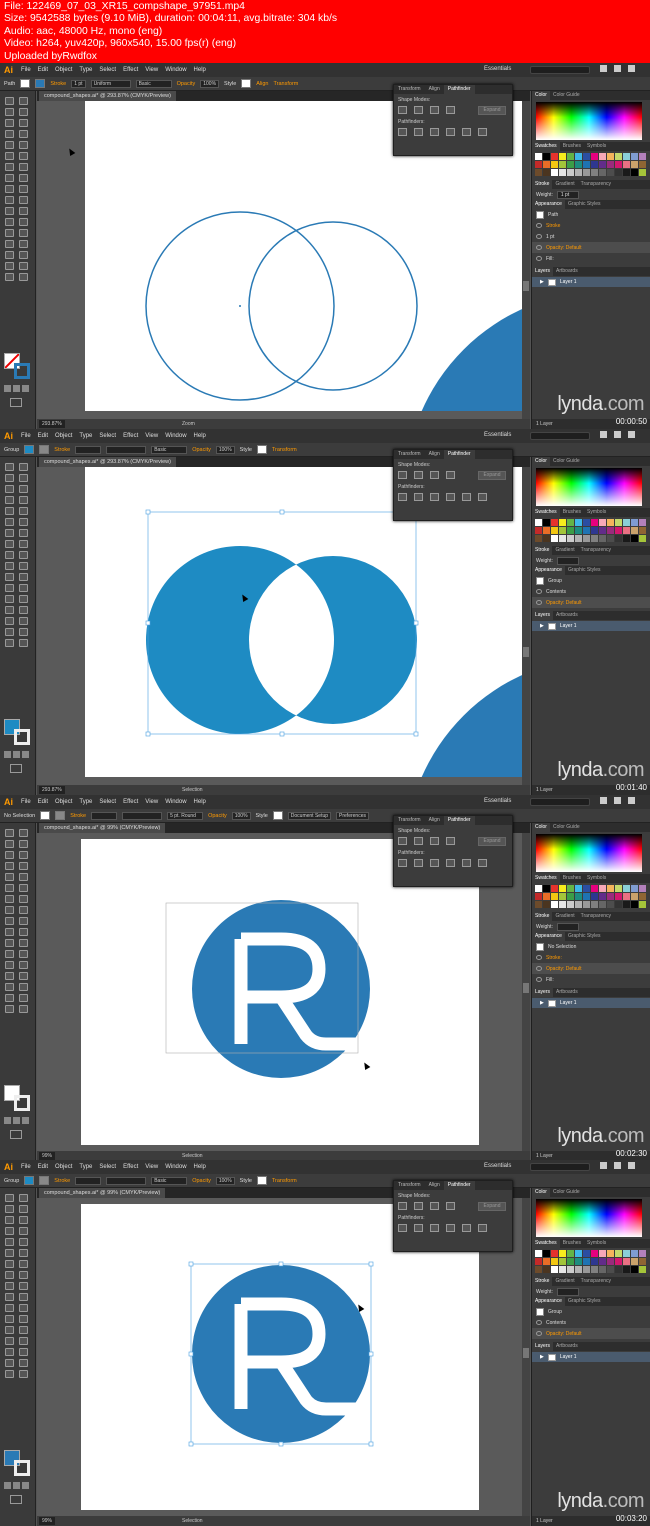 This screenshot has width=650, height=1526. I want to click on stroke-label: Stroke, so click(78, 816).